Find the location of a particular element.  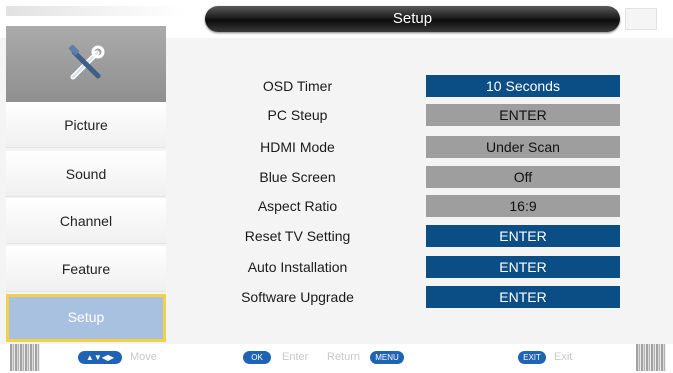

menu-item-picture: Picture is located at coordinates (86, 125).